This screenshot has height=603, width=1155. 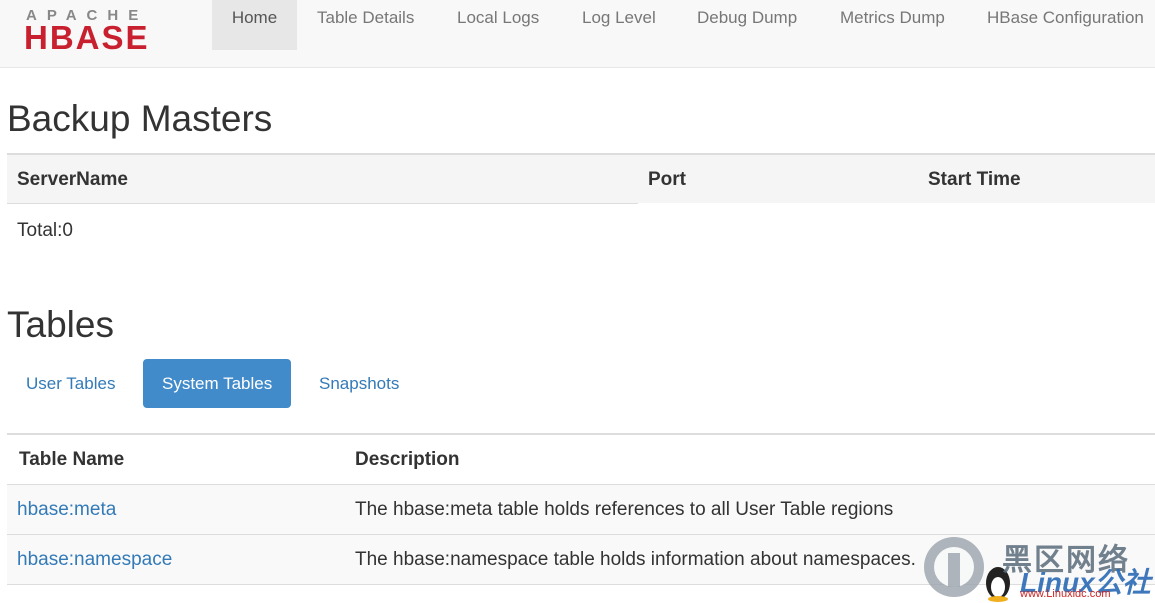 I want to click on tables-header-row: Table Name Description, so click(x=581, y=460).